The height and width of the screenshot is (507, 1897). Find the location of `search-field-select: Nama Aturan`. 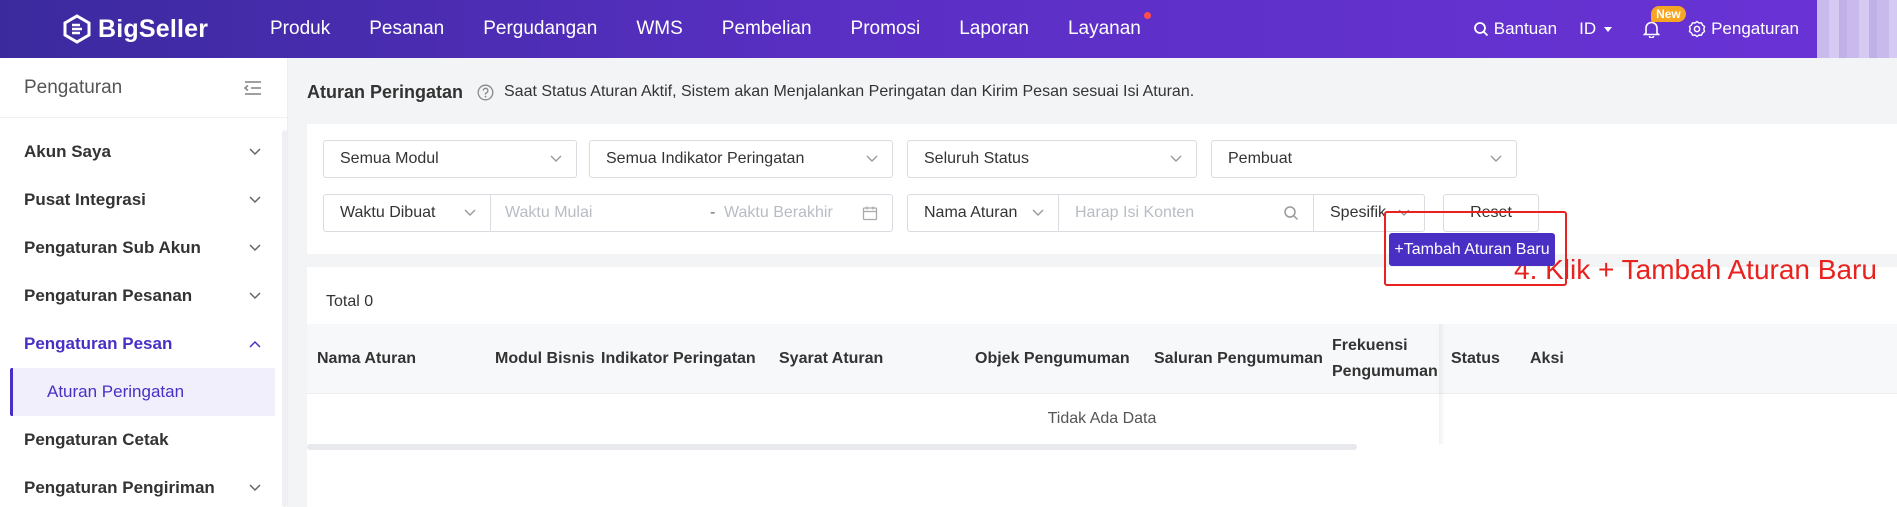

search-field-select: Nama Aturan is located at coordinates (983, 213).